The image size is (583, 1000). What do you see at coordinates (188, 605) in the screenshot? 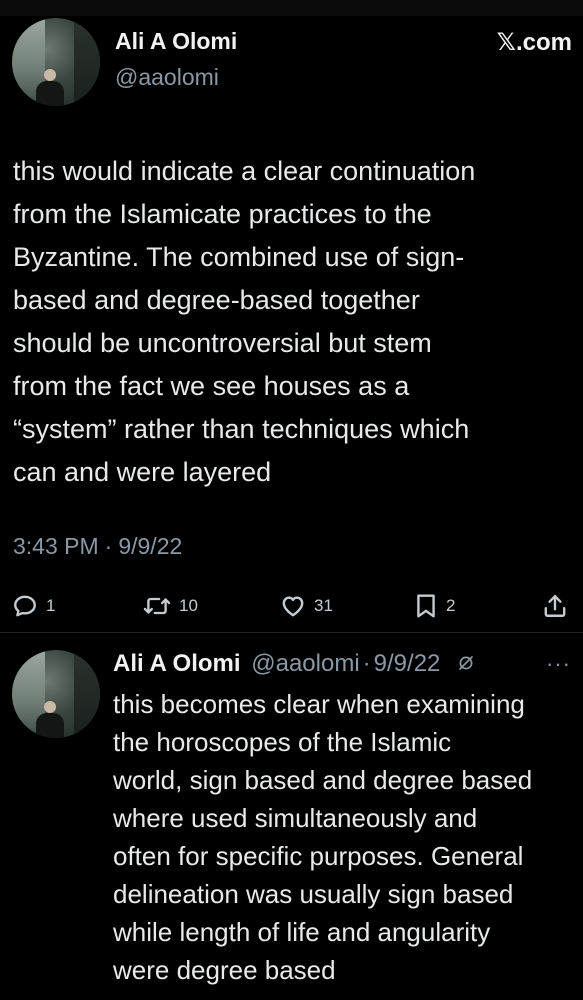
I see `retweet-count: 10` at bounding box center [188, 605].